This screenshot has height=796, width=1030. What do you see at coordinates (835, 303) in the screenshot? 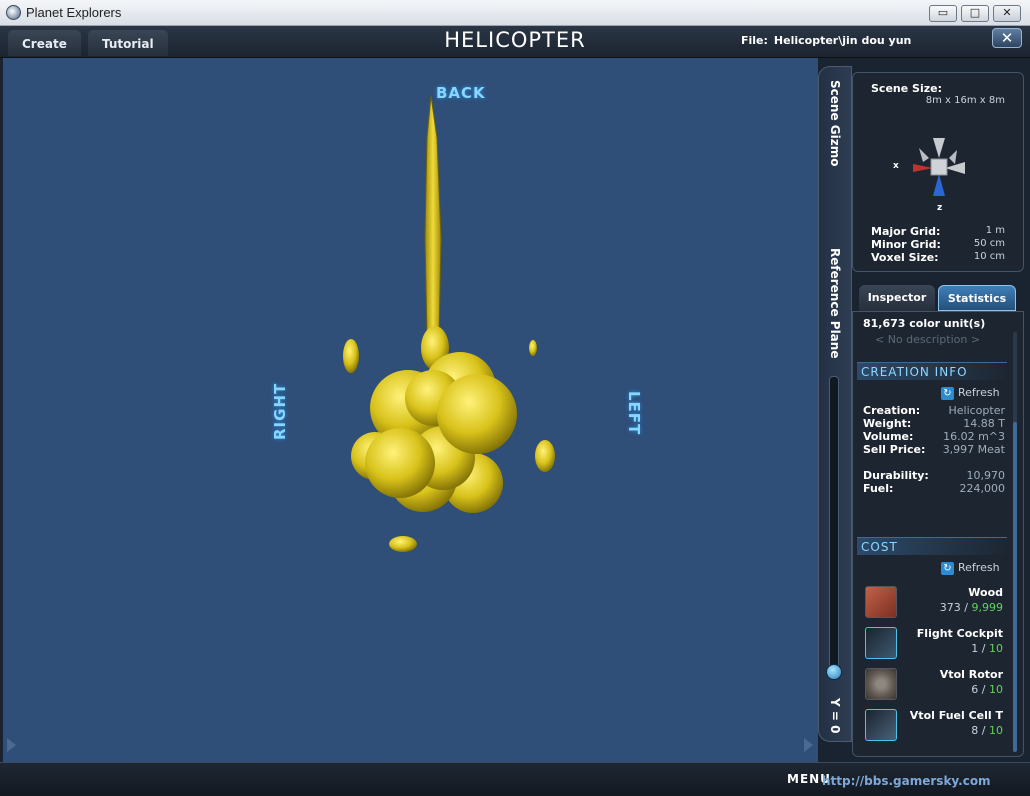
I see `reference-plane-toggle: Reference Plane` at bounding box center [835, 303].